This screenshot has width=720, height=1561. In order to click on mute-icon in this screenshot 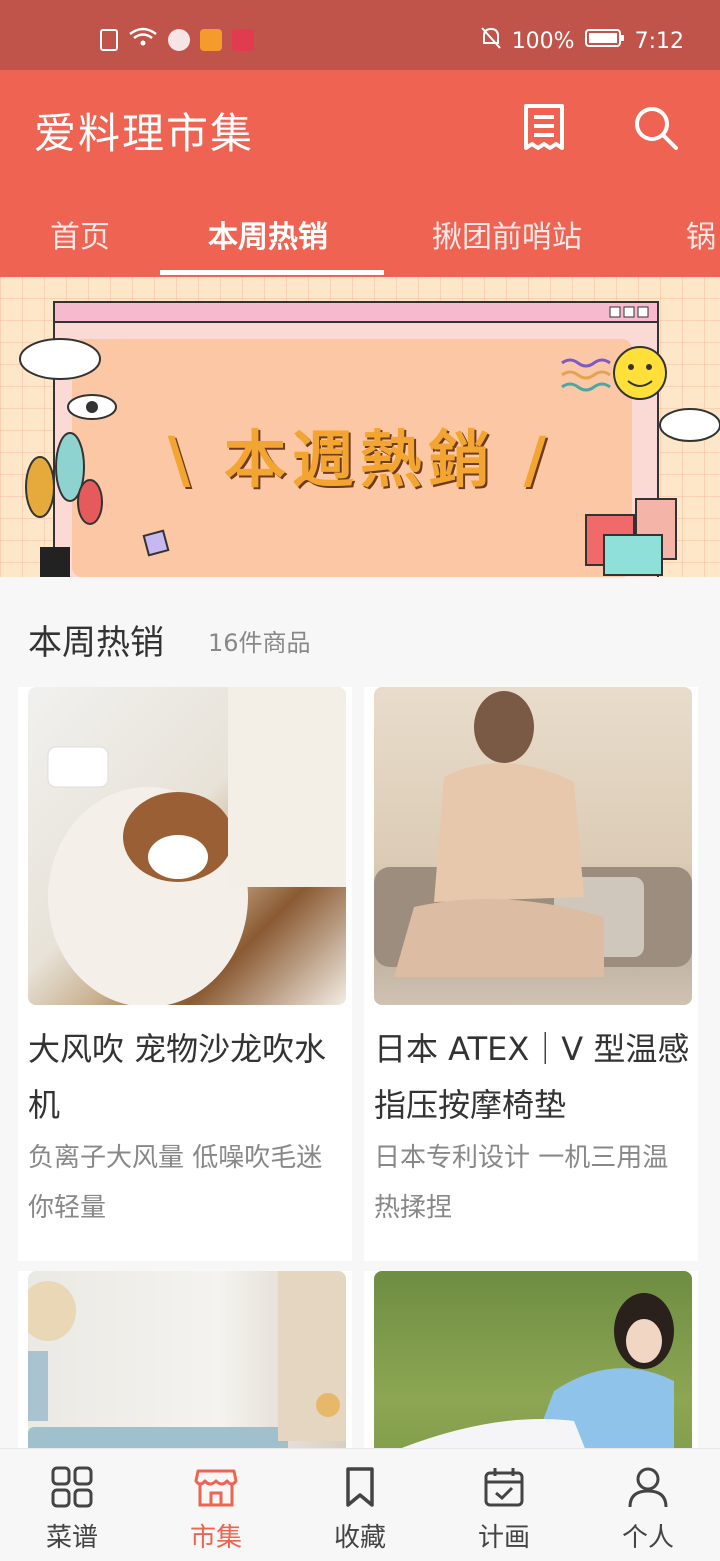, I will do `click(491, 41)`.